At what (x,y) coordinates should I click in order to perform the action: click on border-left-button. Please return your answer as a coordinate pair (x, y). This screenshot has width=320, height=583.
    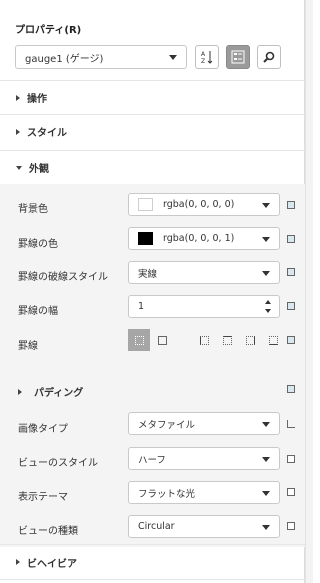
    Looking at the image, I should click on (204, 340).